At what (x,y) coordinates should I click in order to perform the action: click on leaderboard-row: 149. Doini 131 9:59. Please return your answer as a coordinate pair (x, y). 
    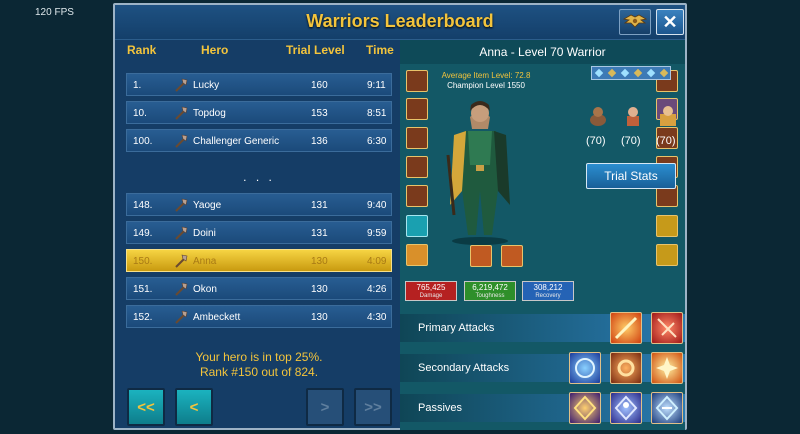
    Looking at the image, I should click on (259, 232).